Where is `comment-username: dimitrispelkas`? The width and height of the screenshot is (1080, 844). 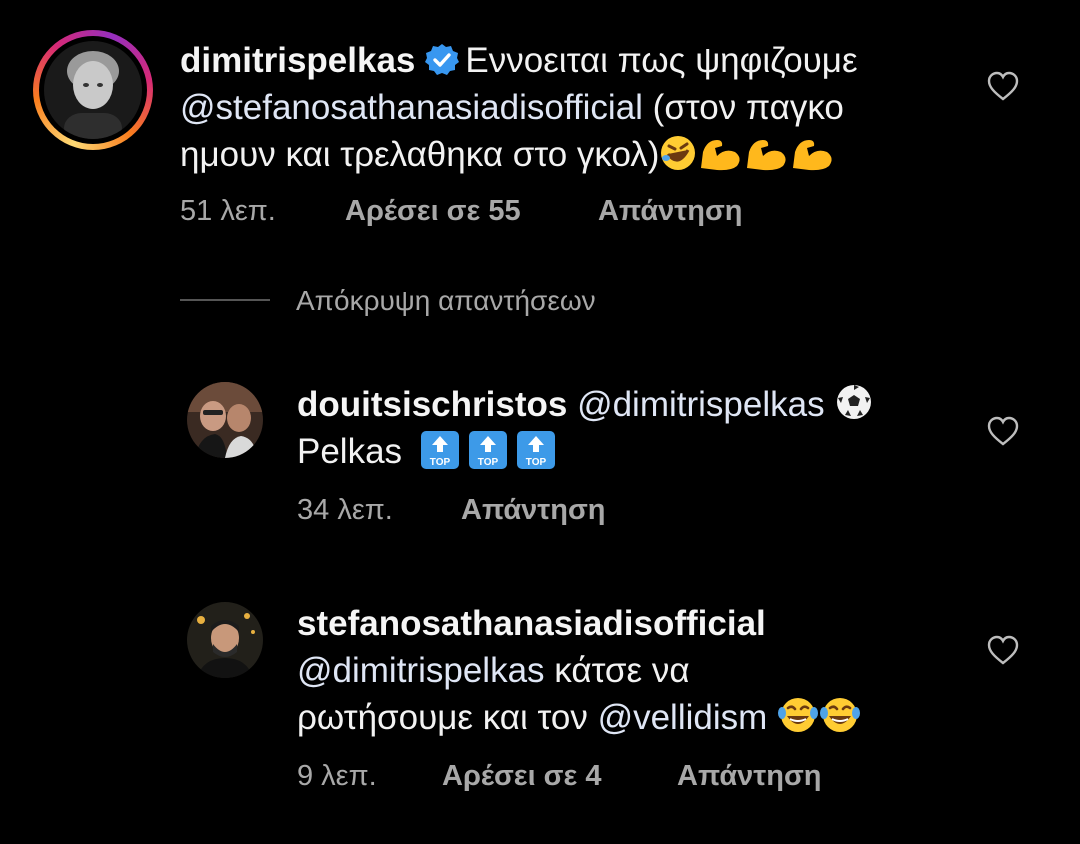 comment-username: dimitrispelkas is located at coordinates (297, 60).